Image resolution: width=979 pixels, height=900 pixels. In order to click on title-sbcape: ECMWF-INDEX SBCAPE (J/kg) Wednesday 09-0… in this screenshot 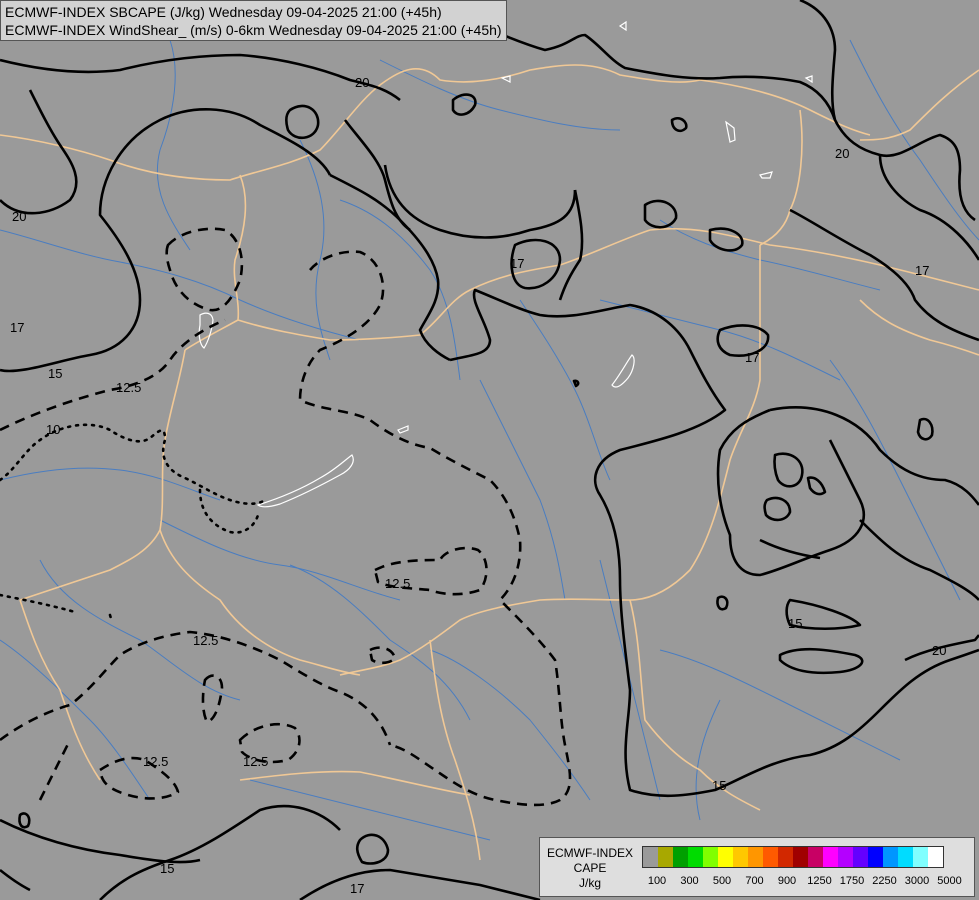, I will do `click(223, 12)`.